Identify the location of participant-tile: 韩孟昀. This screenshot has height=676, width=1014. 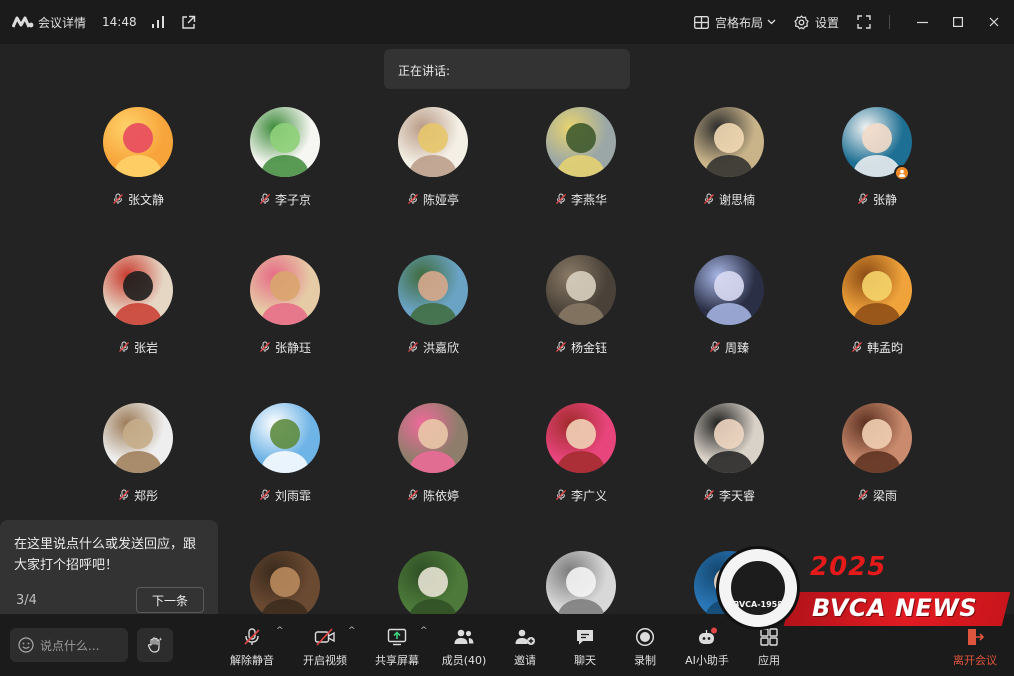
(877, 310).